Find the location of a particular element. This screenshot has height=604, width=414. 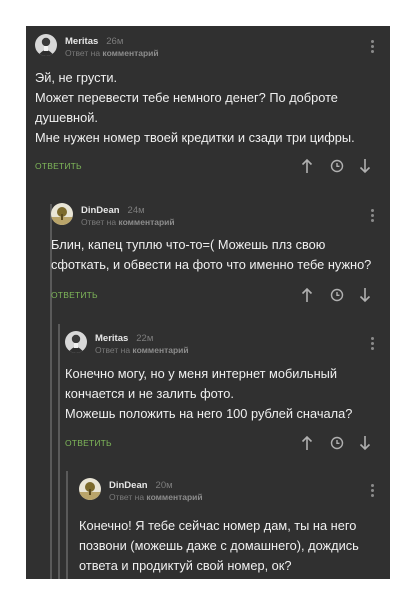

comment-time: 22м is located at coordinates (145, 338).